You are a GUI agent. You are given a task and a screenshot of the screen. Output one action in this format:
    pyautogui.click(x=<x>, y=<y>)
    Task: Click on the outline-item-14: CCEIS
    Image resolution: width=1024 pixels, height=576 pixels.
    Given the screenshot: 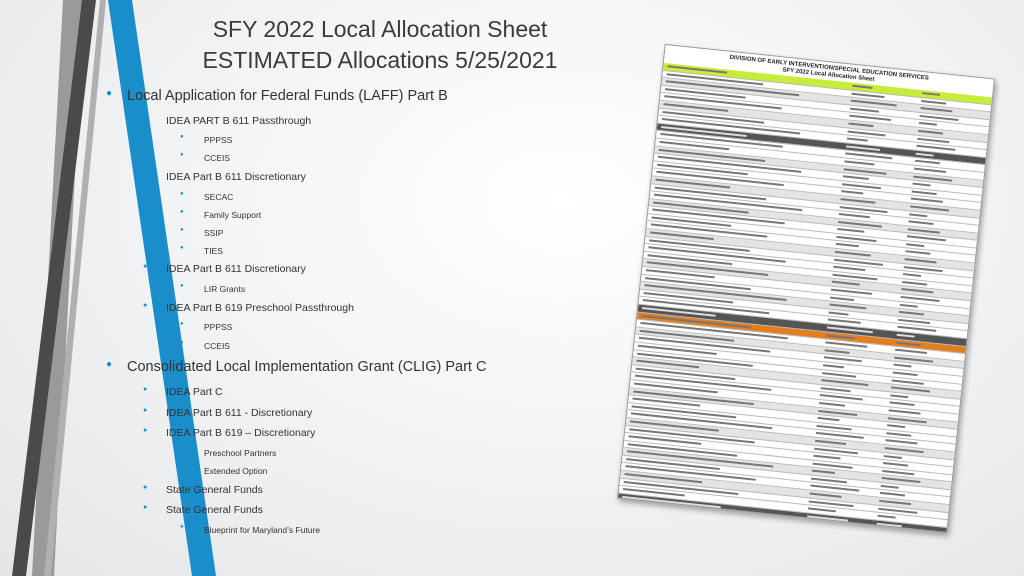 What is the action you would take?
    pyautogui.click(x=217, y=346)
    